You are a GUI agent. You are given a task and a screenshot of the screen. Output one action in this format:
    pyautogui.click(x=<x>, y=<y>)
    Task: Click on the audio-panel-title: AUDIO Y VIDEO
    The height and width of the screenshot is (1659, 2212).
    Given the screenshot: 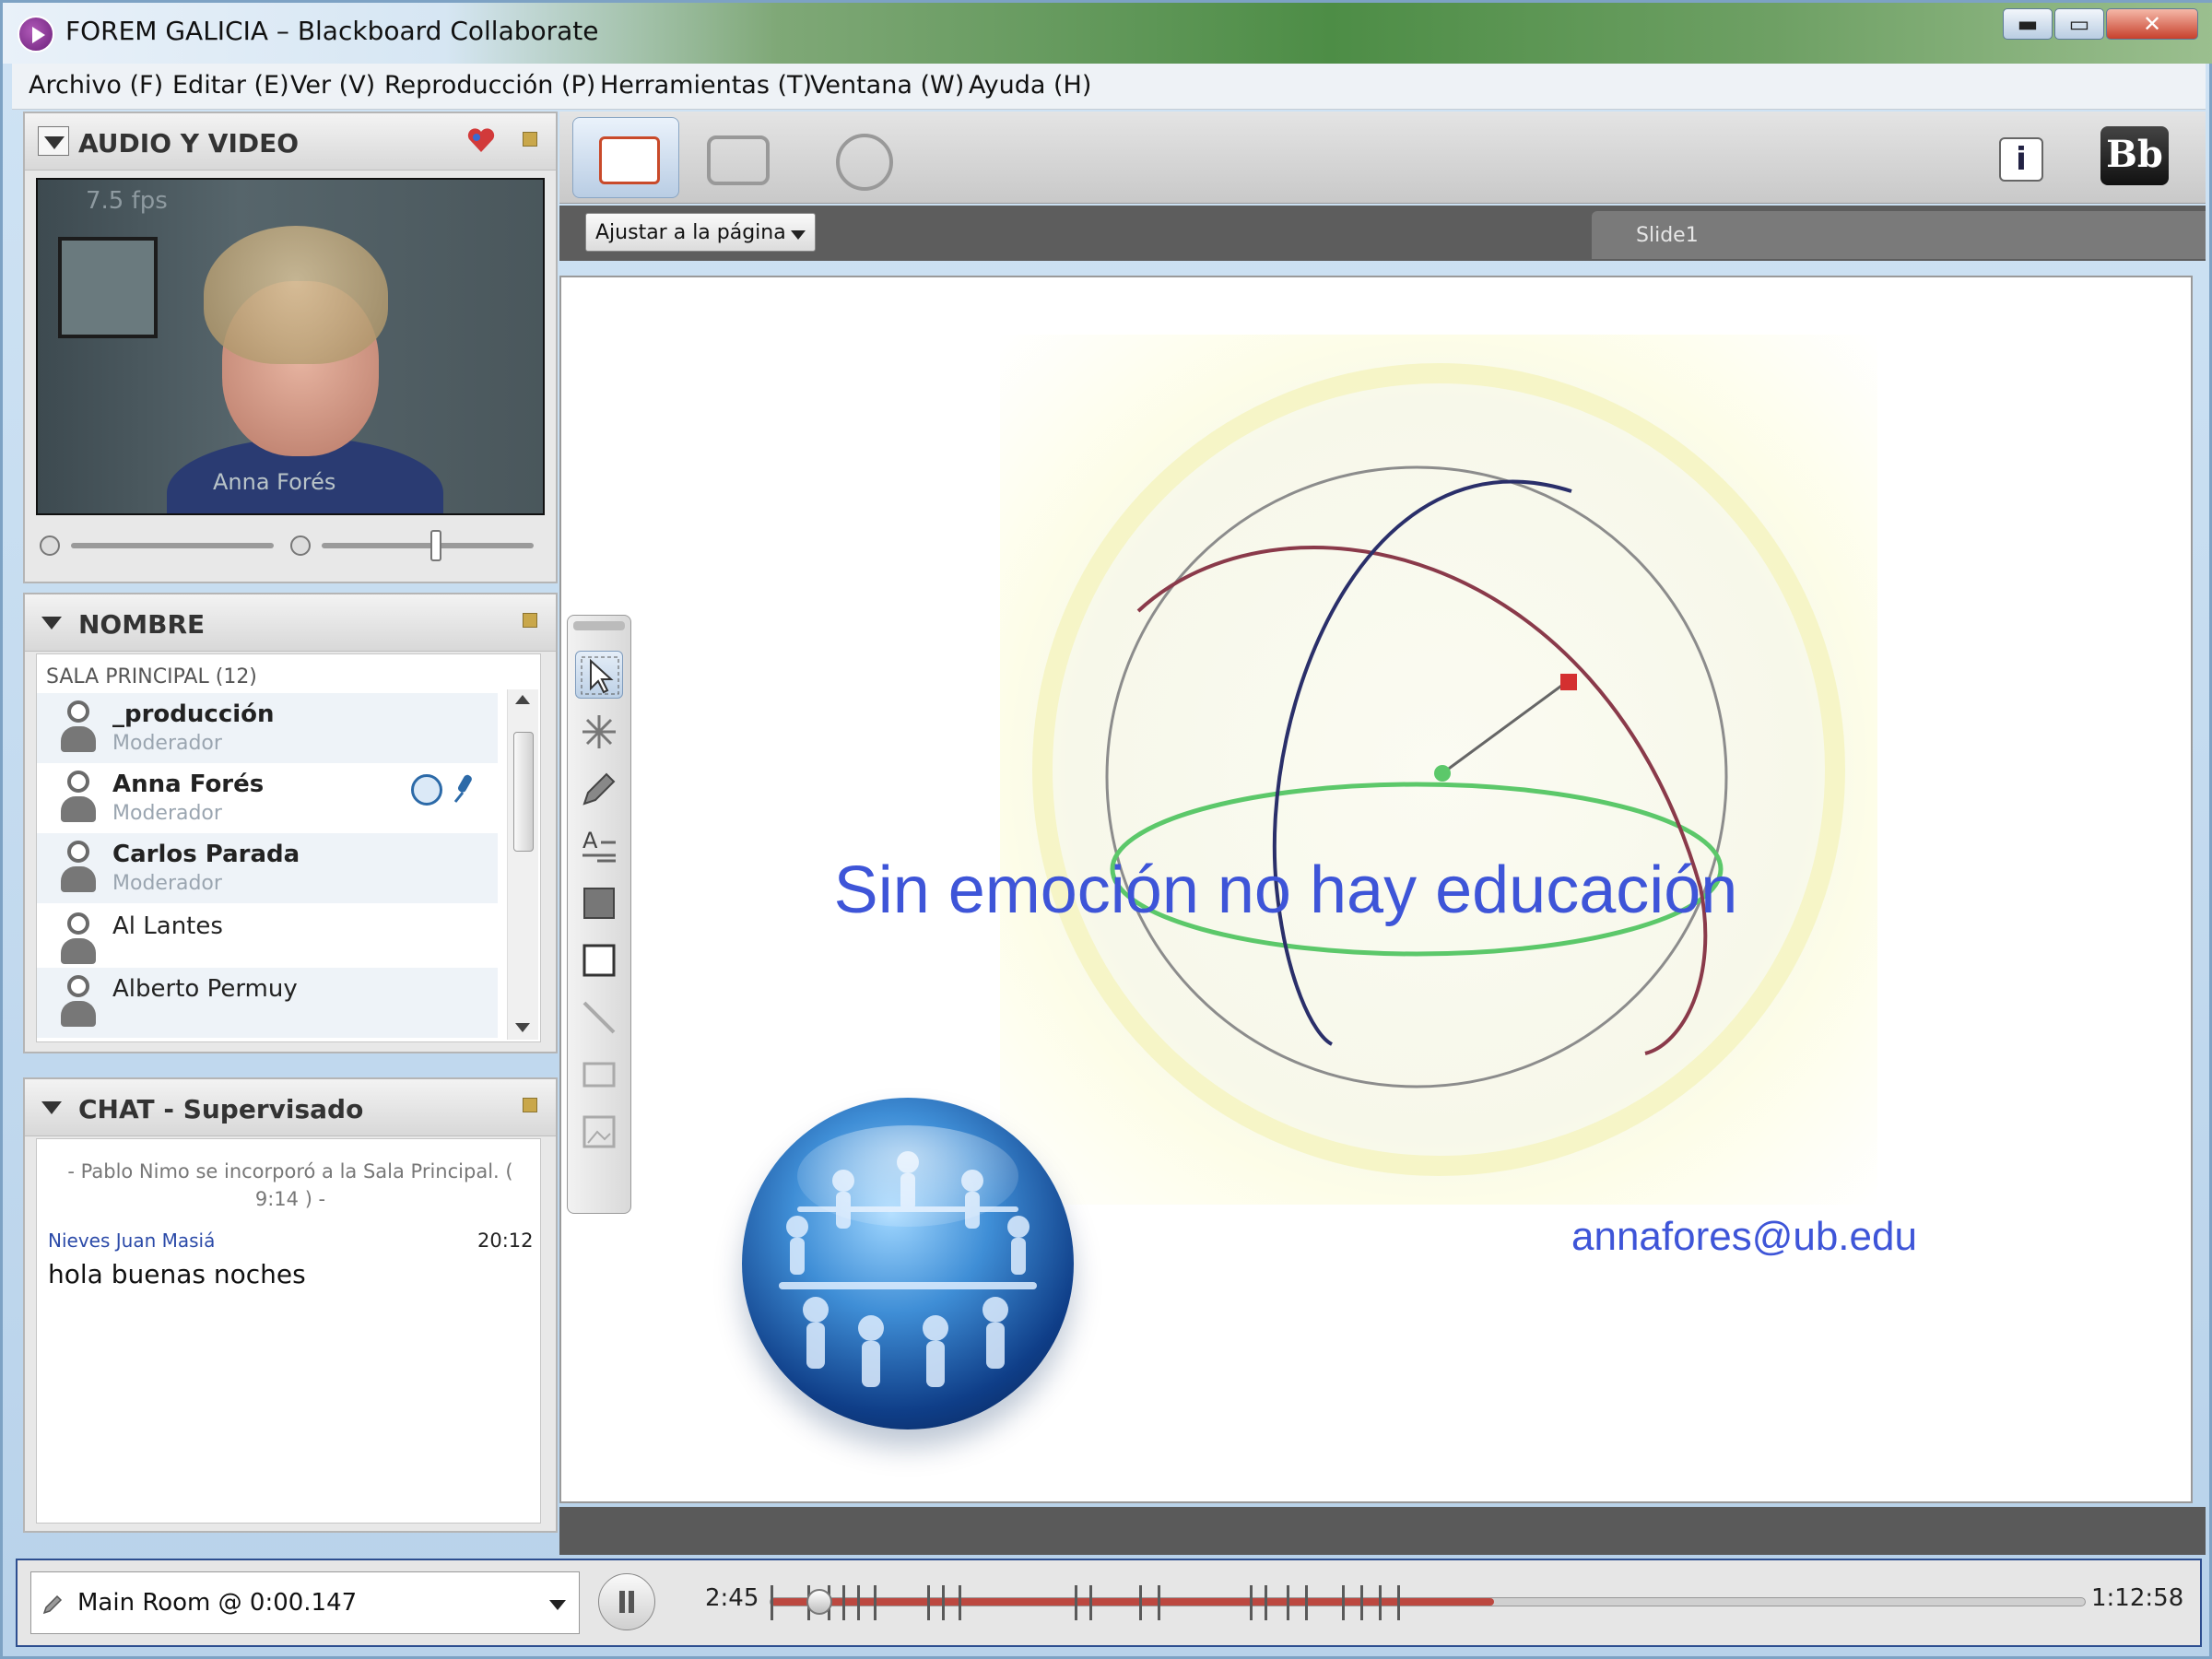 What is the action you would take?
    pyautogui.click(x=189, y=143)
    